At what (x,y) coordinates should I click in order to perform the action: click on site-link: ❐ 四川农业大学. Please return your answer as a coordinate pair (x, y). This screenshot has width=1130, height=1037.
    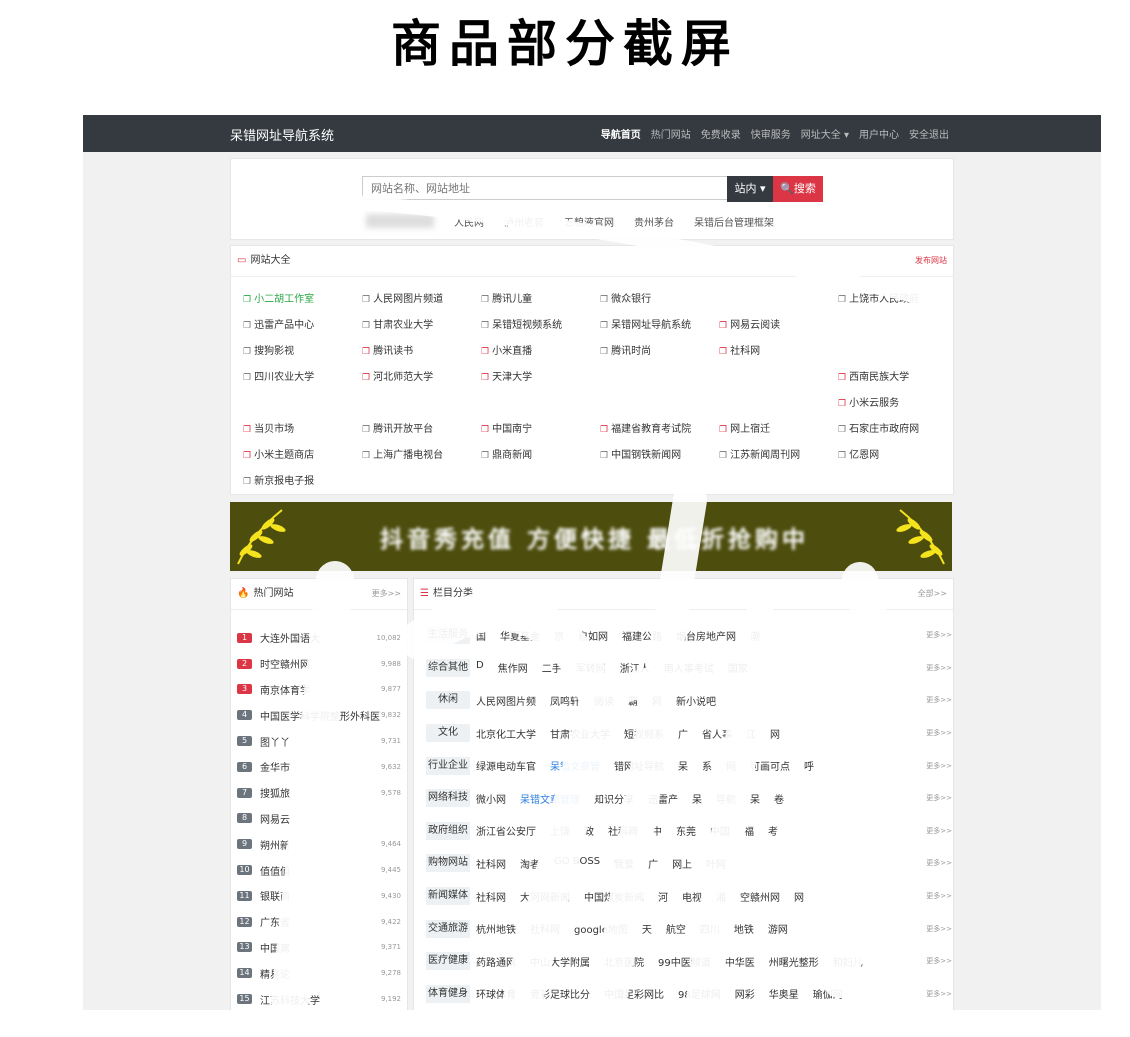
    Looking at the image, I should click on (302, 375).